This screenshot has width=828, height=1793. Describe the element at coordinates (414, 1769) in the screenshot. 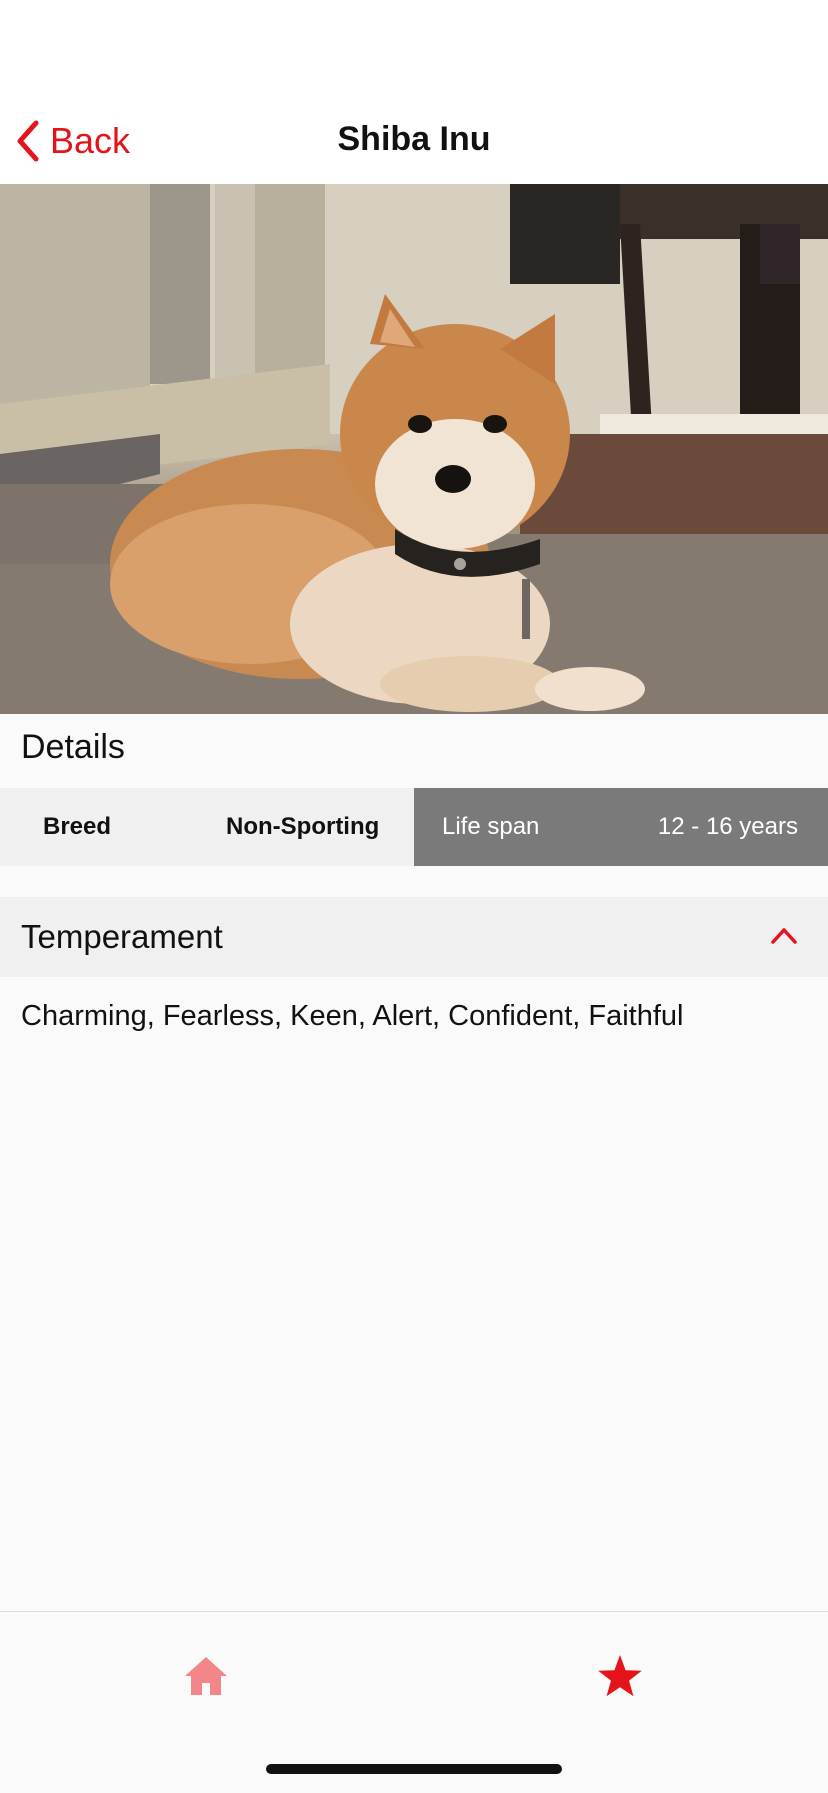

I see `home-indicator` at that location.